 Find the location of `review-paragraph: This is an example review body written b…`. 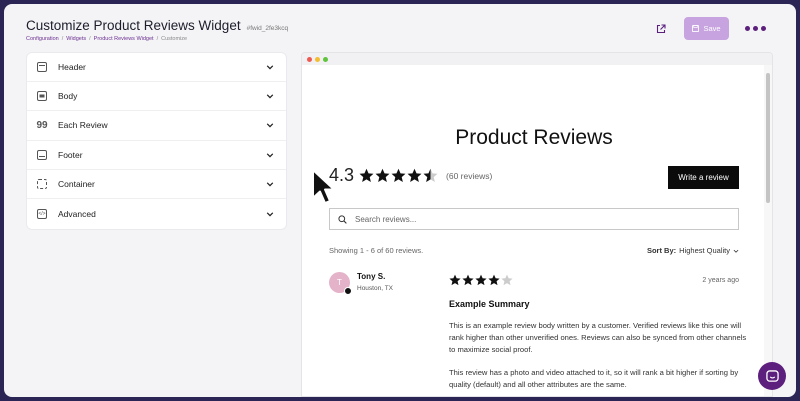

review-paragraph: This is an example review body written b… is located at coordinates (598, 337).